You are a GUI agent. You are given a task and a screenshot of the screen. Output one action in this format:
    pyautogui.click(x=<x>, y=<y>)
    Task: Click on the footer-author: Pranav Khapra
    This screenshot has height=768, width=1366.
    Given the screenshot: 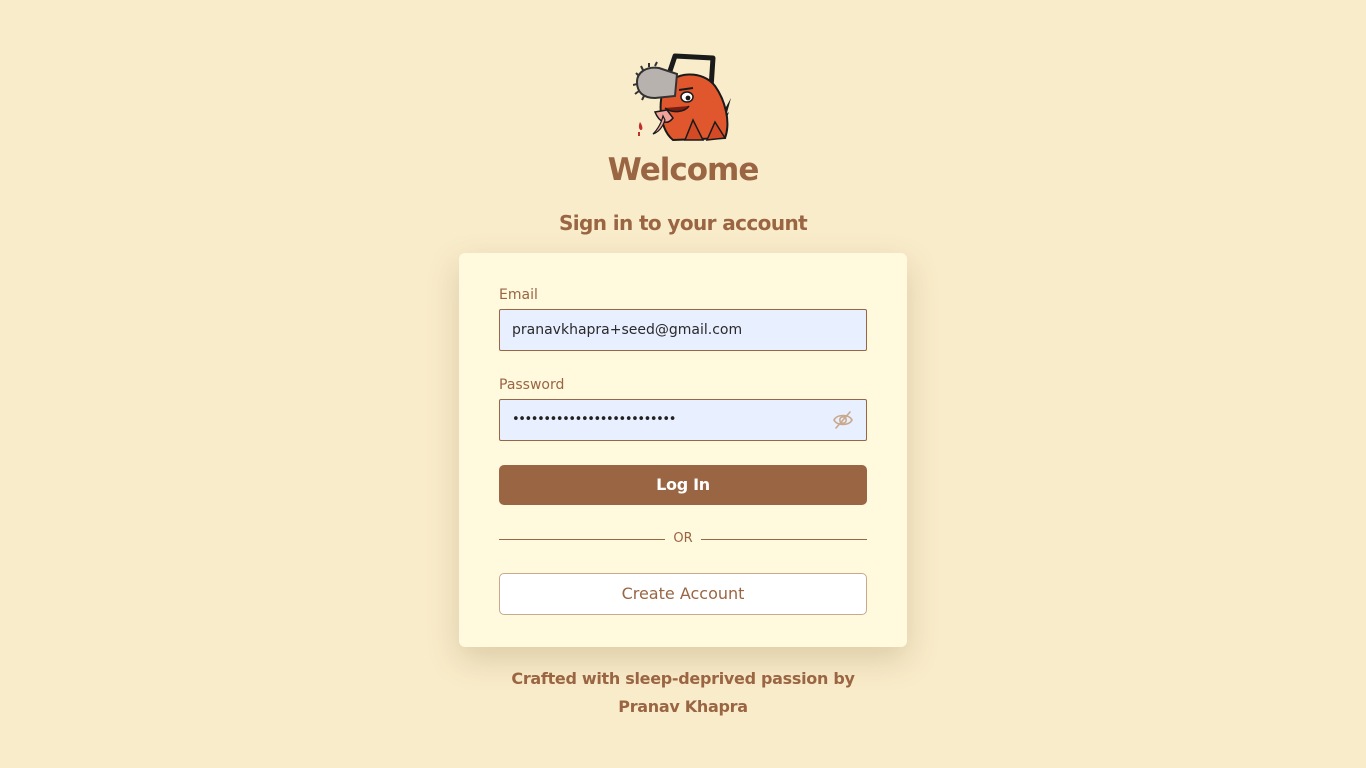 What is the action you would take?
    pyautogui.click(x=683, y=706)
    